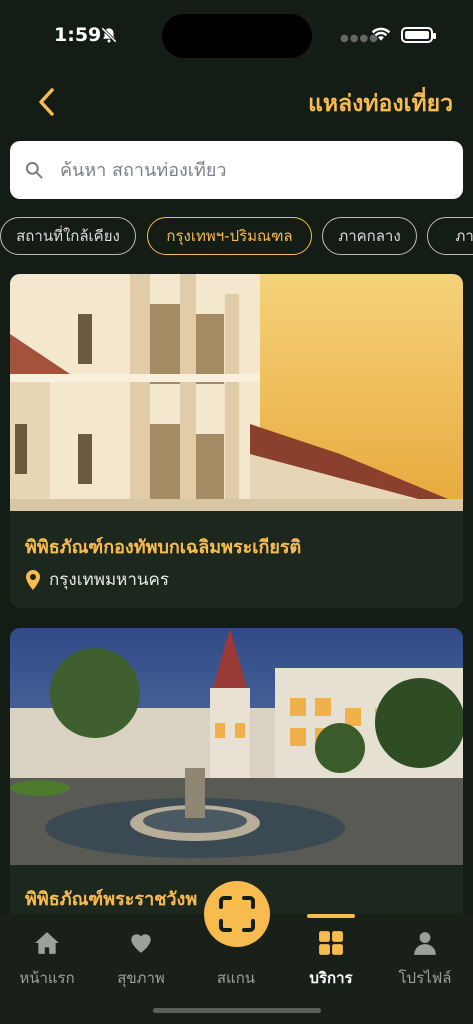 The width and height of the screenshot is (473, 1024). What do you see at coordinates (237, 1010) in the screenshot?
I see `home-indicator` at bounding box center [237, 1010].